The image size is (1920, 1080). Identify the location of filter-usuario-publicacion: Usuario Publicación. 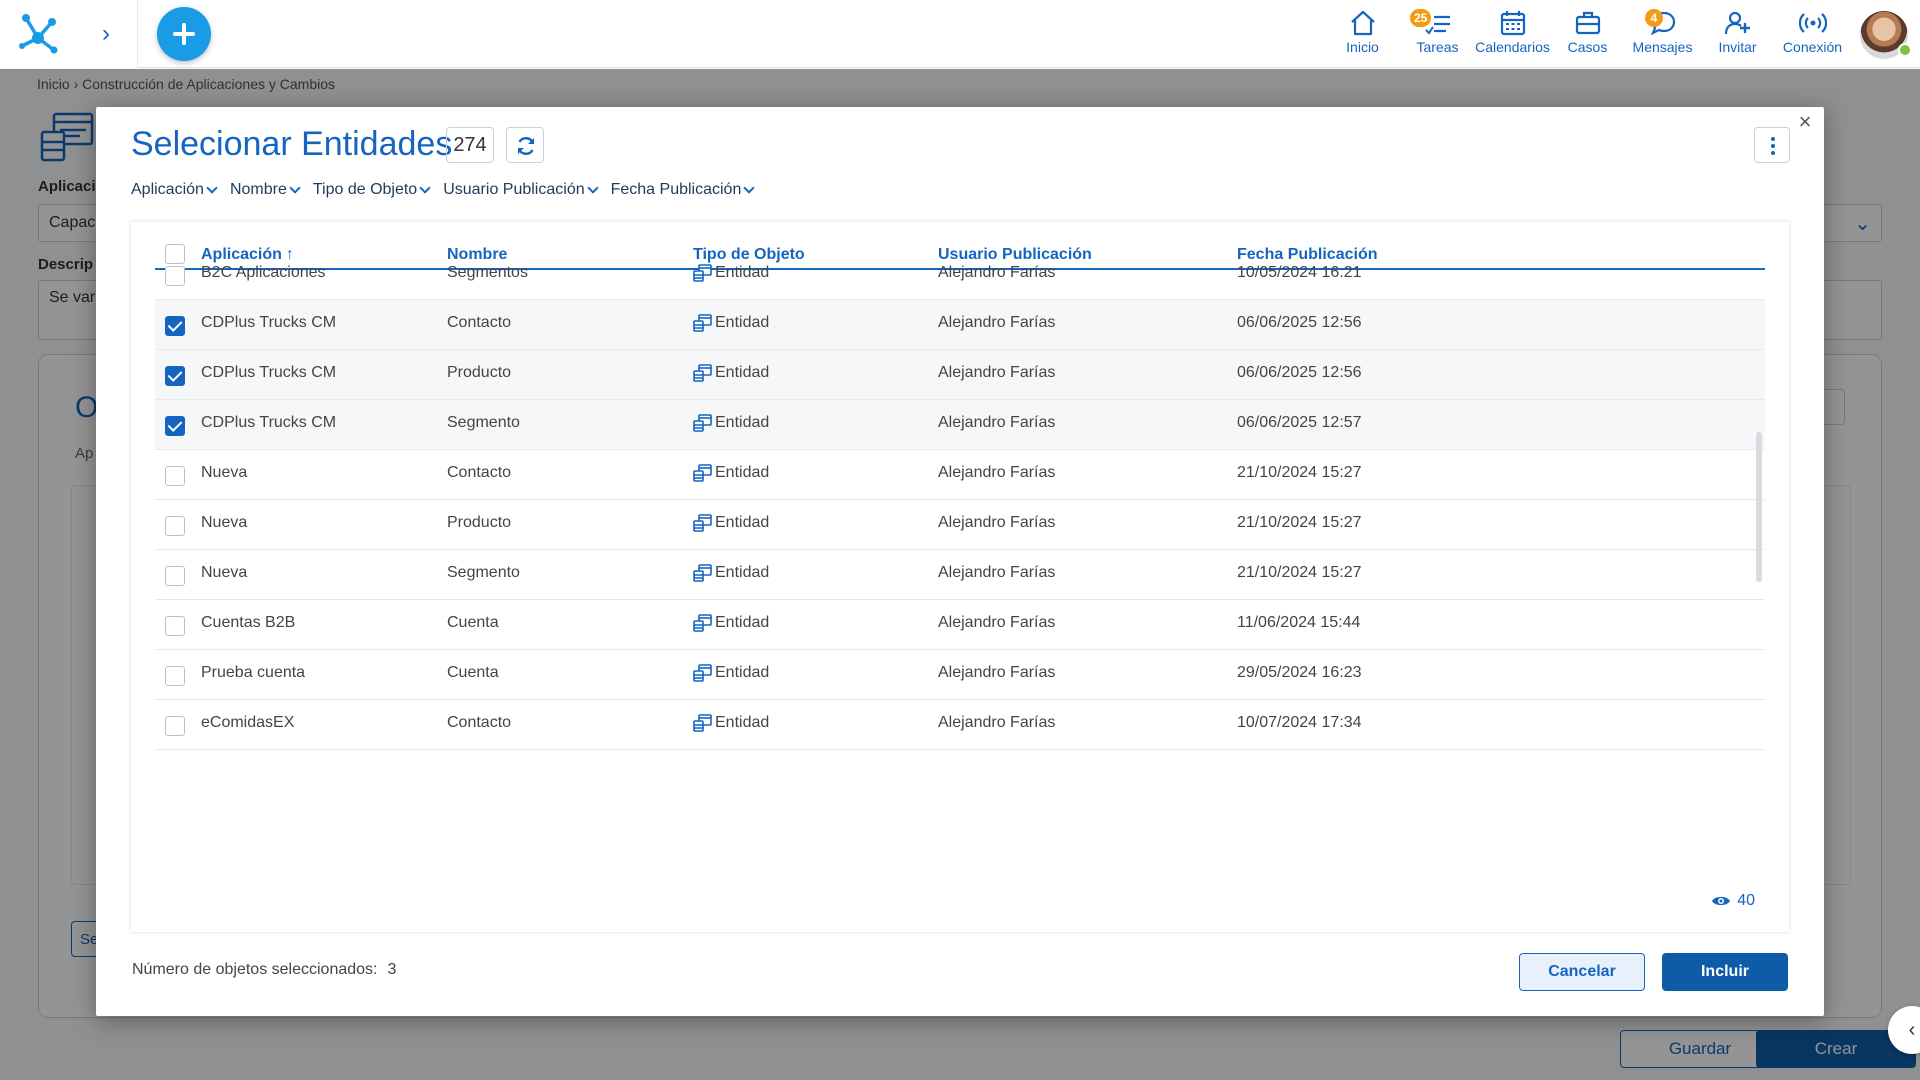
(521, 190).